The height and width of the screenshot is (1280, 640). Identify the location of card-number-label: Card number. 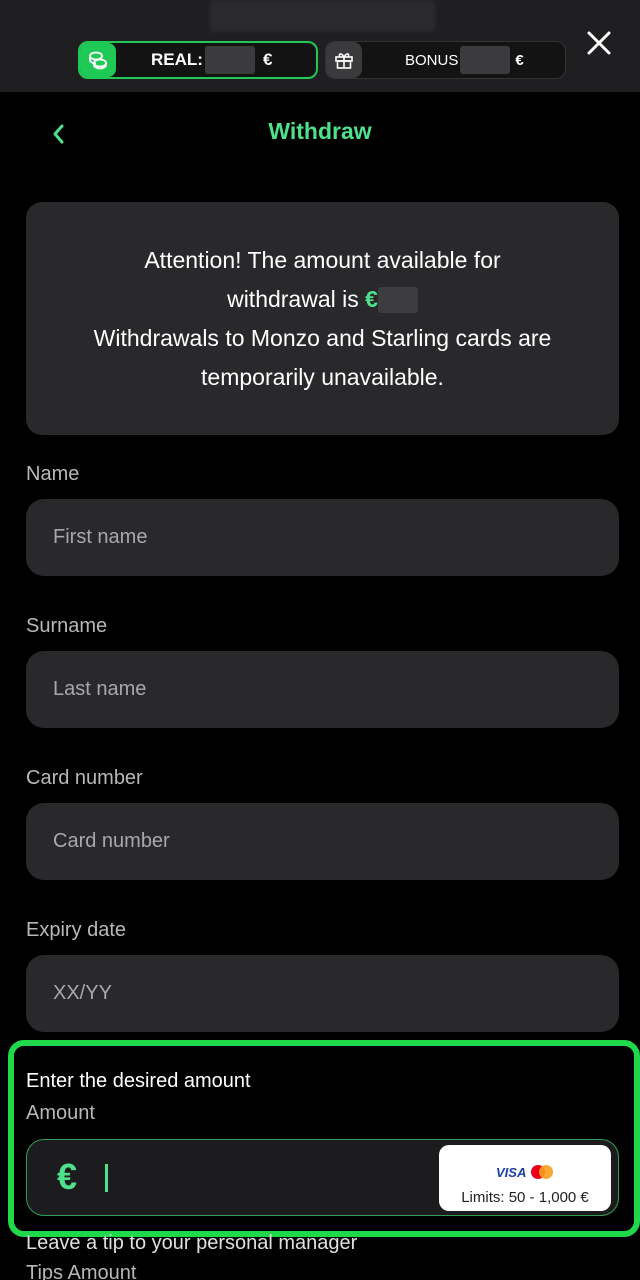
(84, 778).